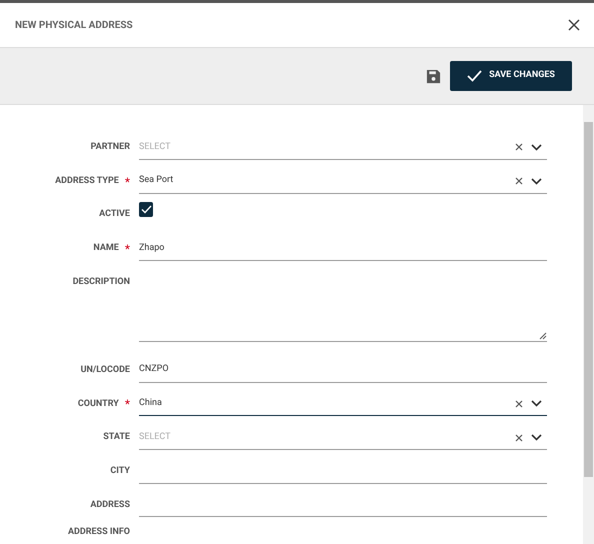  Describe the element at coordinates (87, 181) in the screenshot. I see `field-label: ADDRESS TYPE` at that location.